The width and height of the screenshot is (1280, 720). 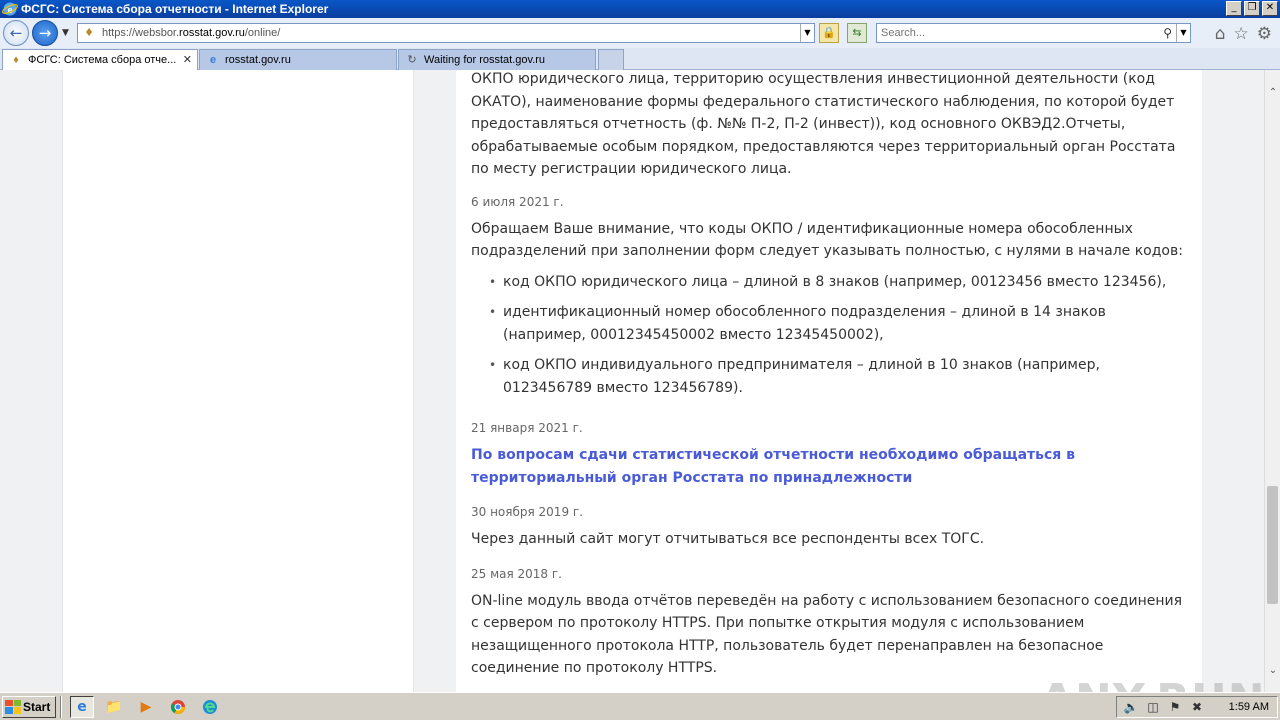 I want to click on new-tab-button, so click(x=611, y=59).